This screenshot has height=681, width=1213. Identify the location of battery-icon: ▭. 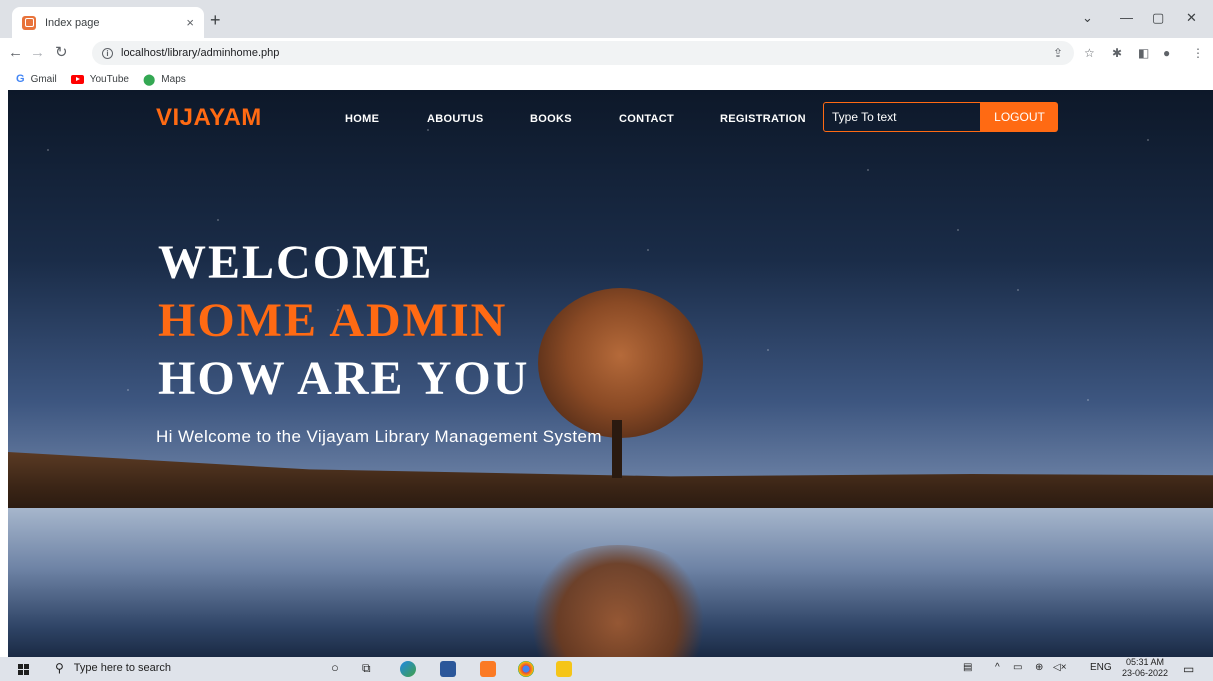
(1017, 667).